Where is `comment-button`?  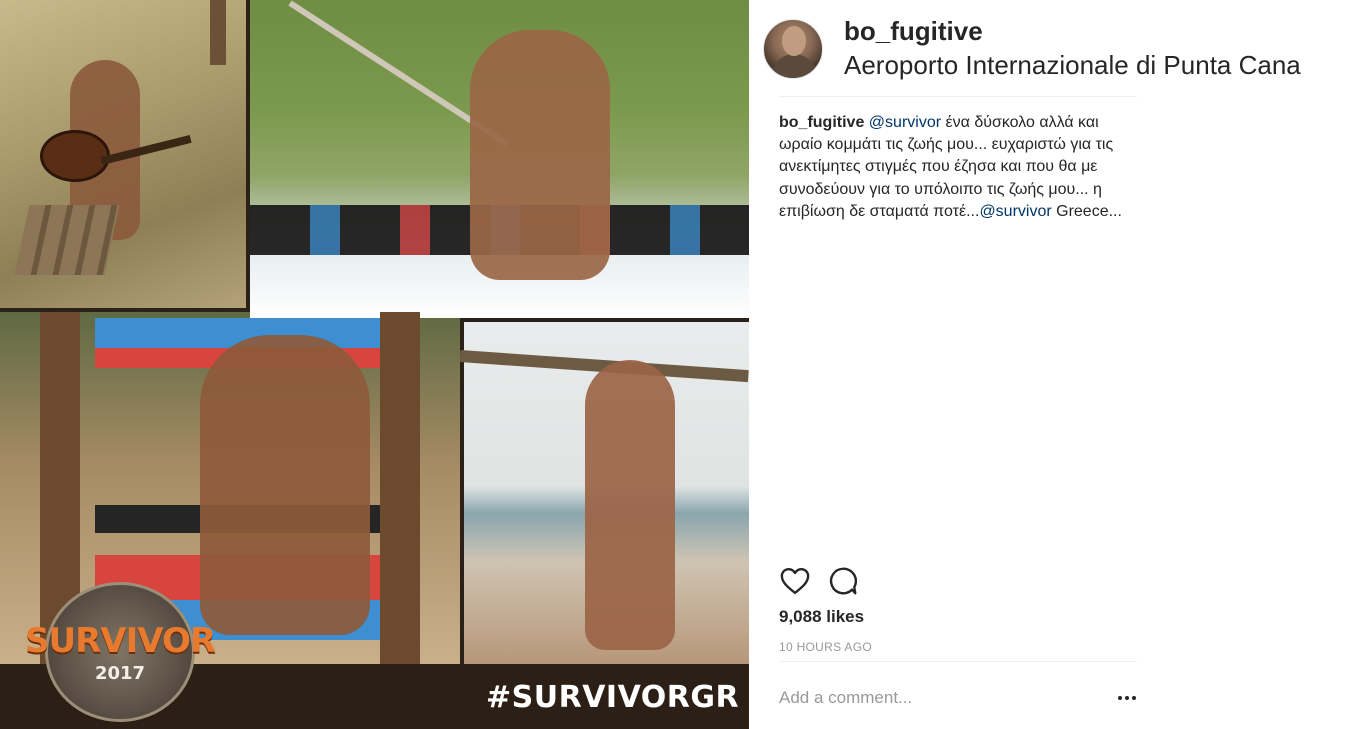
comment-button is located at coordinates (843, 581).